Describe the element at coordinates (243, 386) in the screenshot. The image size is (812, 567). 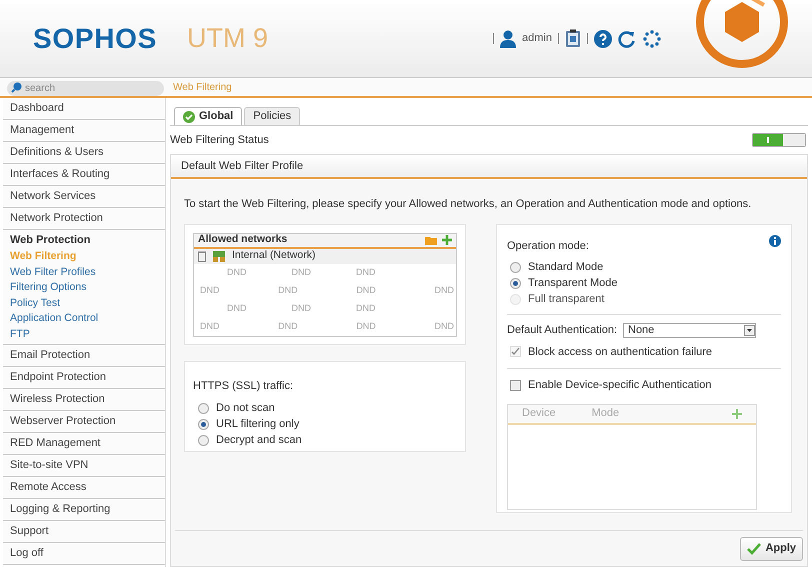
I see `https-label: HTTPS (SSL) traffic:` at that location.